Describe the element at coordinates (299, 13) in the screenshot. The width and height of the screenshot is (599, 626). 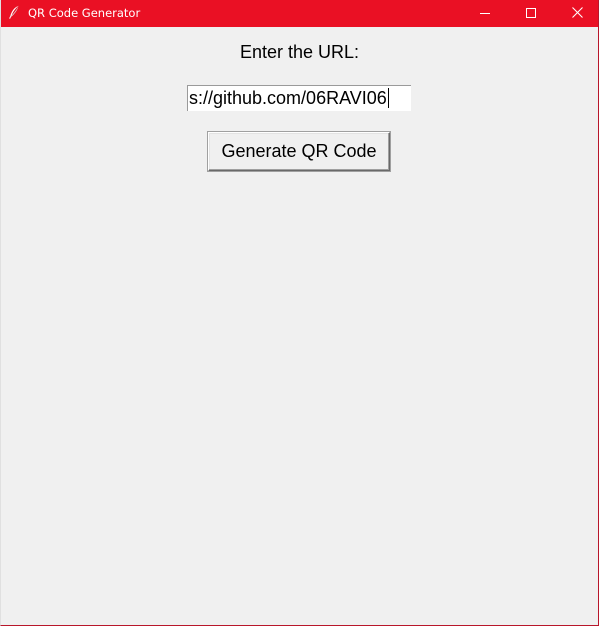
I see `title-bar: QR Code Generator` at that location.